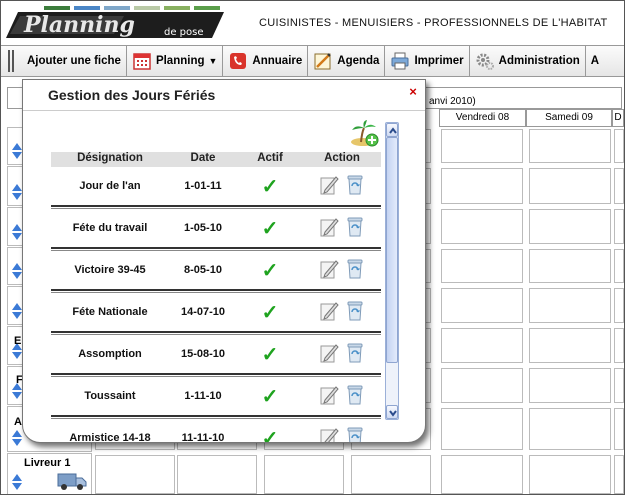 The width and height of the screenshot is (625, 495). Describe the element at coordinates (364, 134) in the screenshot. I see `add-holiday-icon` at that location.